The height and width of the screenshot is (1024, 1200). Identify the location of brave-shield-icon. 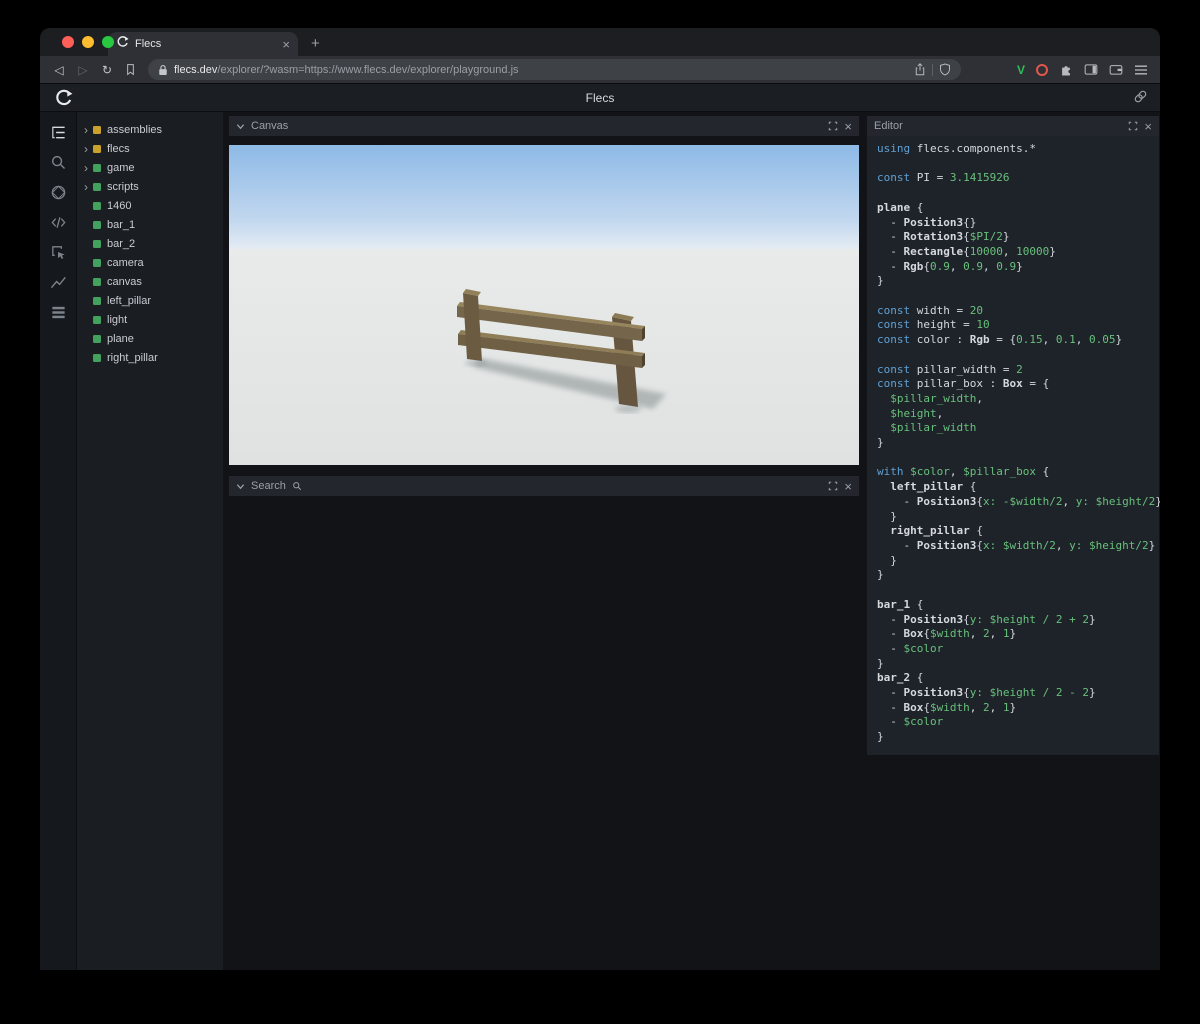
(945, 69).